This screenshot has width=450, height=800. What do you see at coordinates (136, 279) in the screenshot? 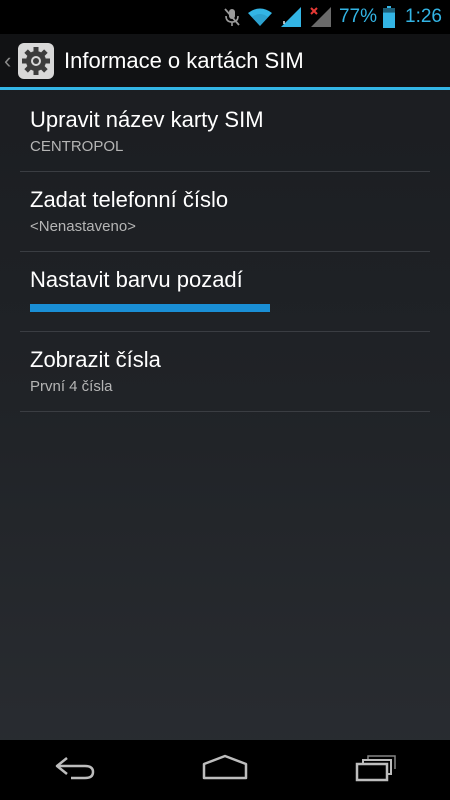
I see `item-title: Nastavit barvu pozadí` at bounding box center [136, 279].